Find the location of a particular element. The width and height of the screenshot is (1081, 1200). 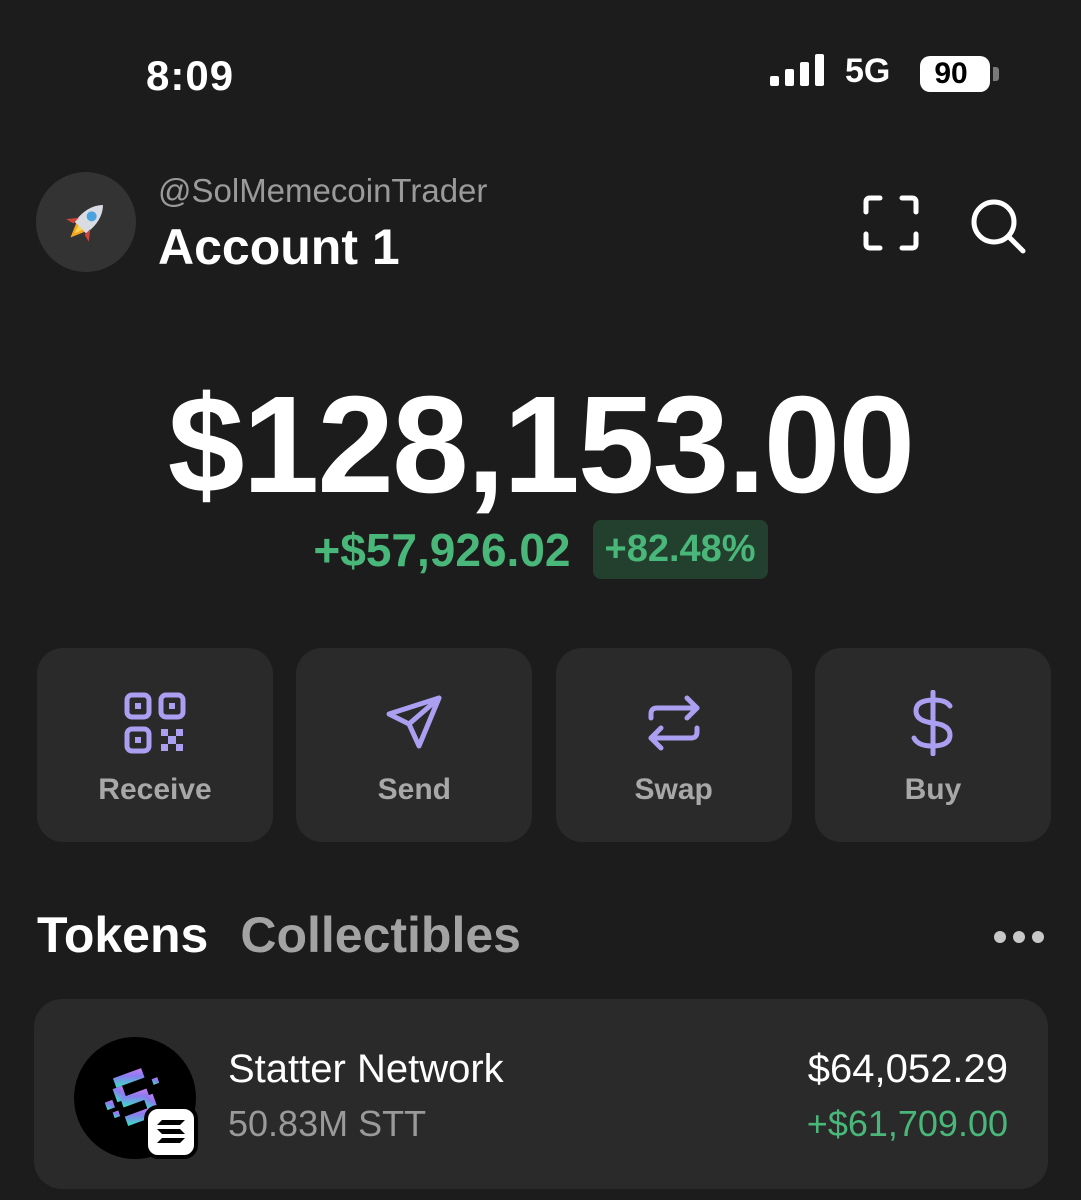

buy-button: Buy is located at coordinates (932, 745).